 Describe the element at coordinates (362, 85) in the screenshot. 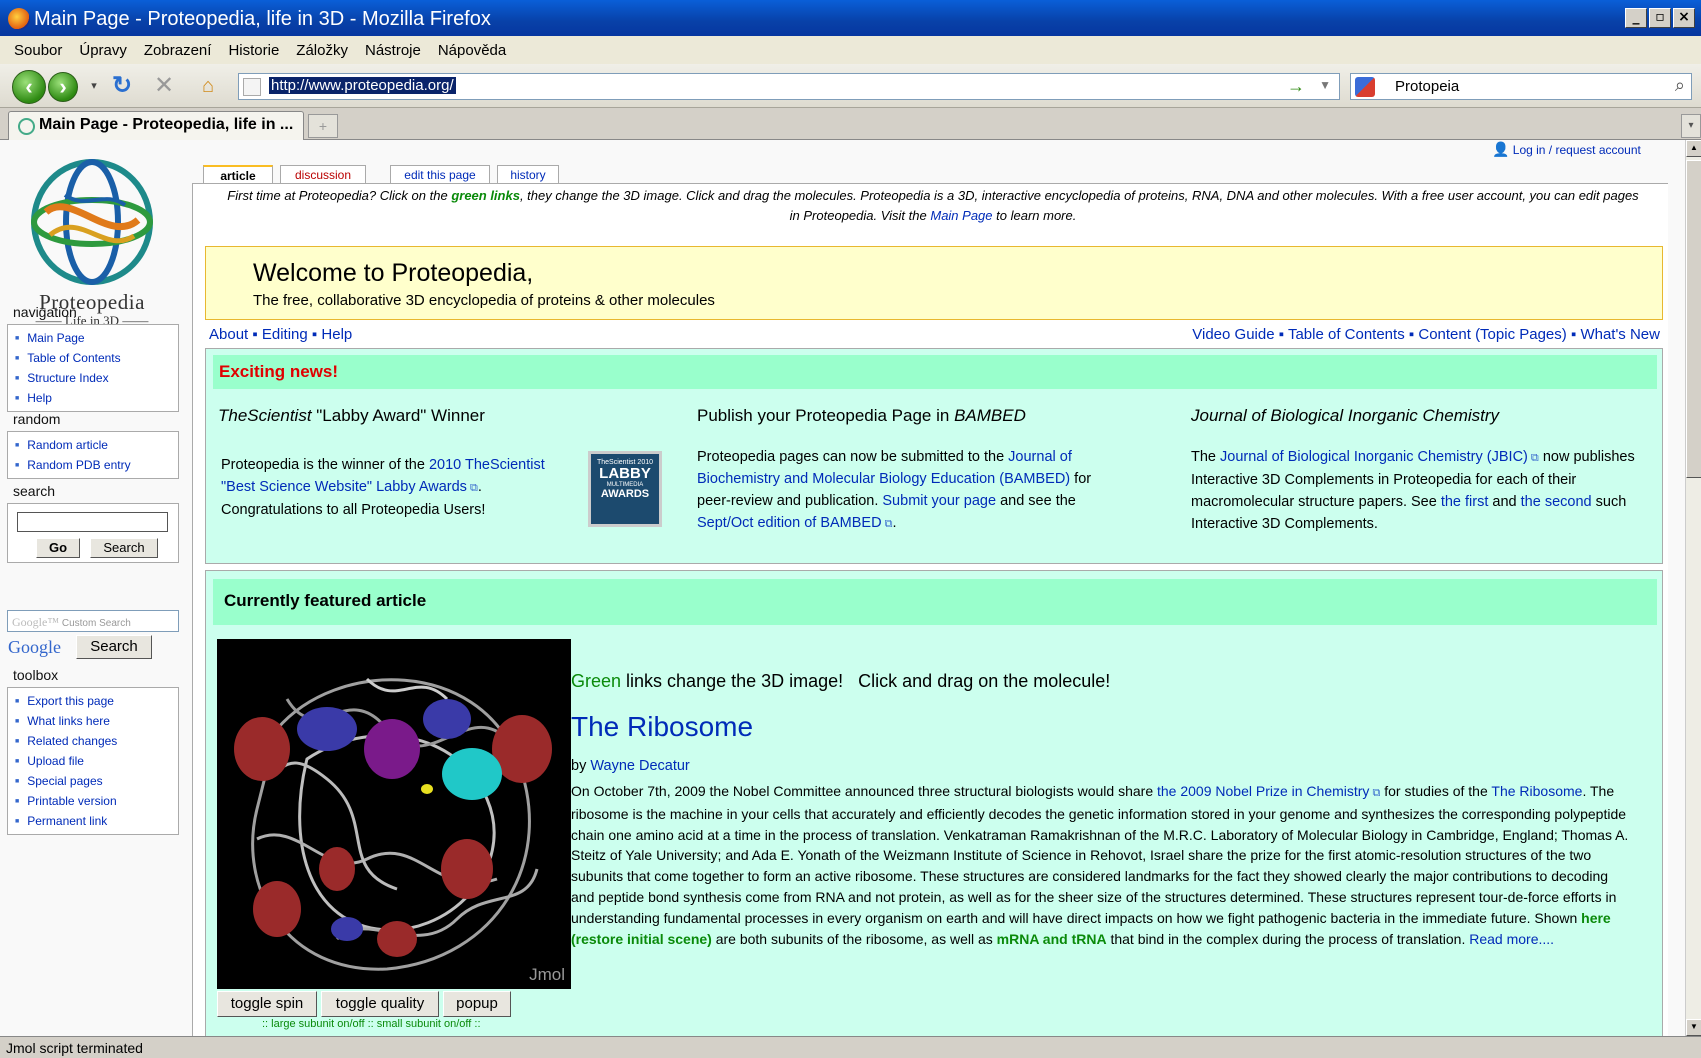

I see `url-text: http://www.proteopedia.org/` at that location.